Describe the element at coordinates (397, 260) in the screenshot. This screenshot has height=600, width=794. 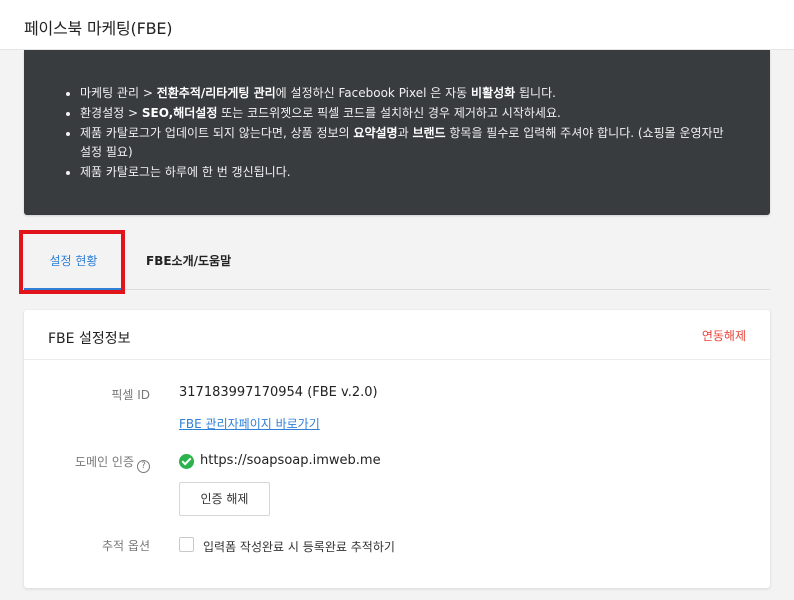
I see `tab-bar: 설정 현황 FBE소개/도움말` at that location.